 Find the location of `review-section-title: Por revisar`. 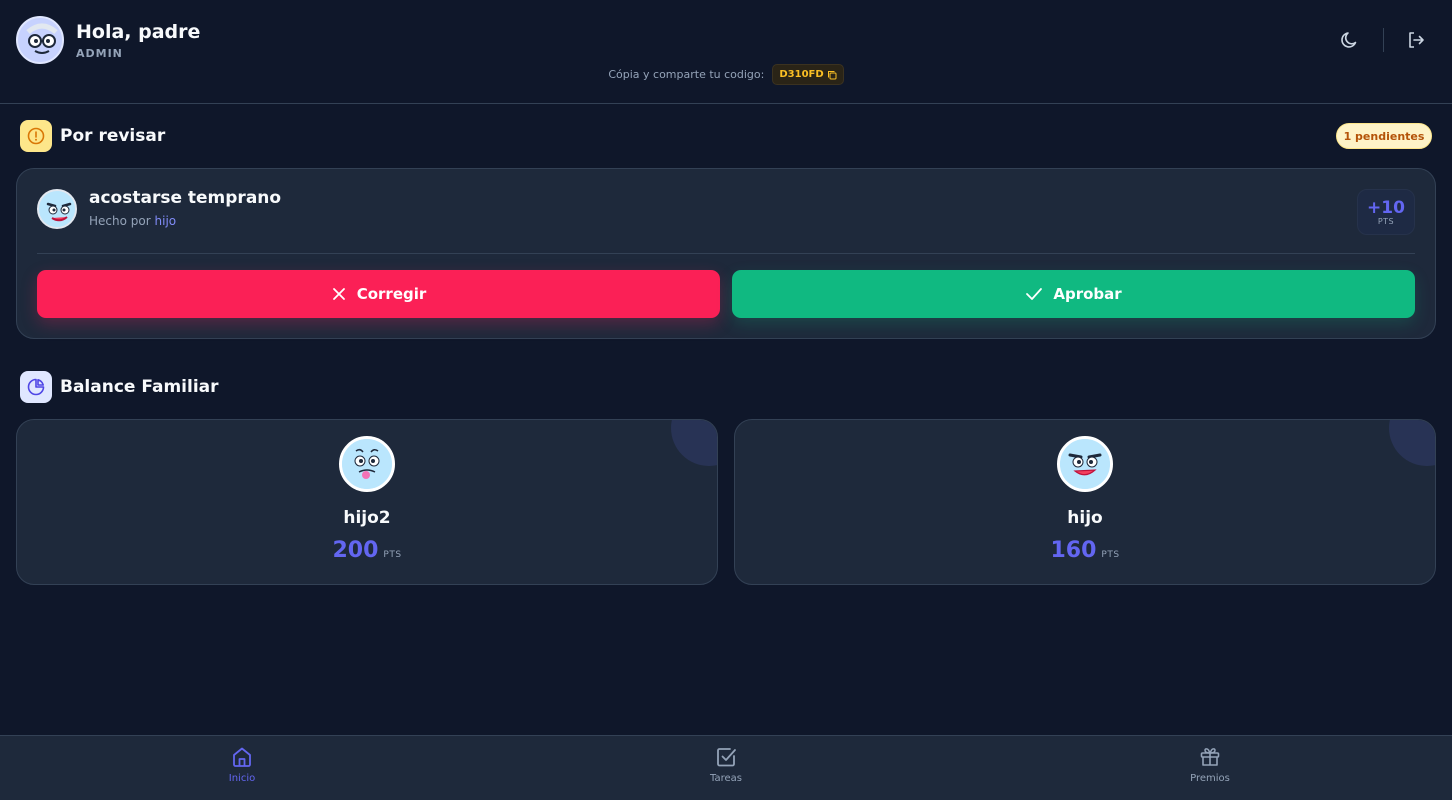

review-section-title: Por revisar is located at coordinates (113, 136).